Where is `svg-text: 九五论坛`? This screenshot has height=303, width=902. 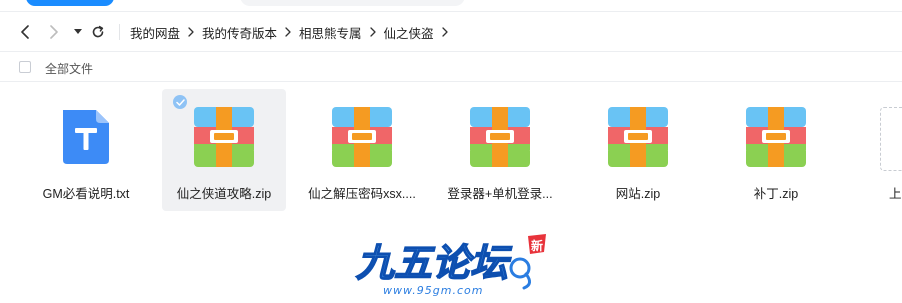 svg-text: 九五论坛 is located at coordinates (434, 263).